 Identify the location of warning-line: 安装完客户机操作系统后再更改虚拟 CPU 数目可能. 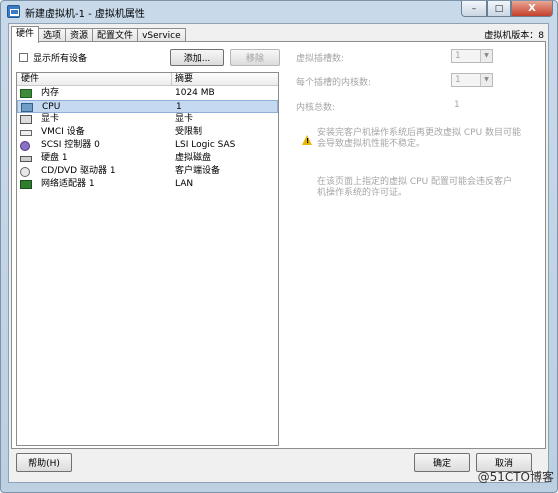
(419, 133).